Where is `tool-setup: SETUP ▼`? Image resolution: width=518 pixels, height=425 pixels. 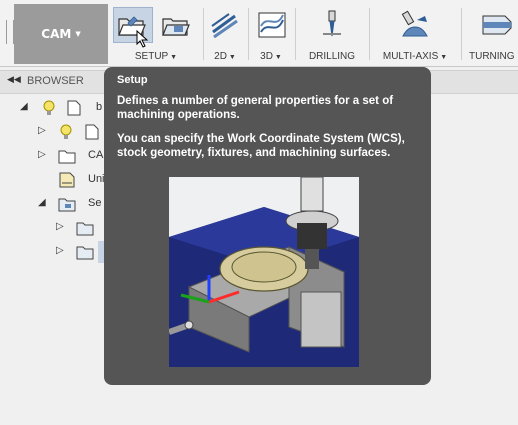 tool-setup: SETUP ▼ is located at coordinates (156, 34).